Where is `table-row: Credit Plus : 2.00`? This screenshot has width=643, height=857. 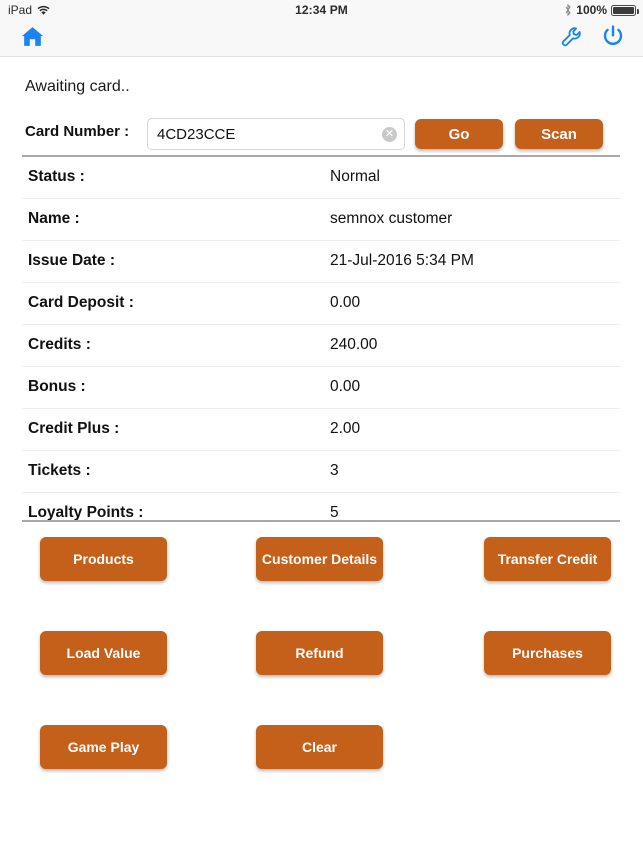 table-row: Credit Plus : 2.00 is located at coordinates (321, 430).